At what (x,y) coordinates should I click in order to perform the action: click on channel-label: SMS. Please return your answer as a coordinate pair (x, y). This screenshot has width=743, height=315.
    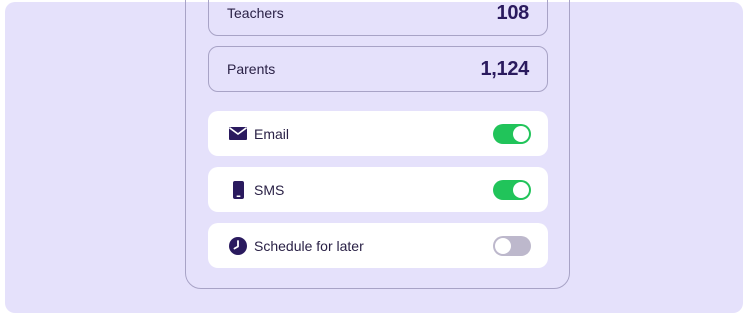
    Looking at the image, I should click on (269, 189).